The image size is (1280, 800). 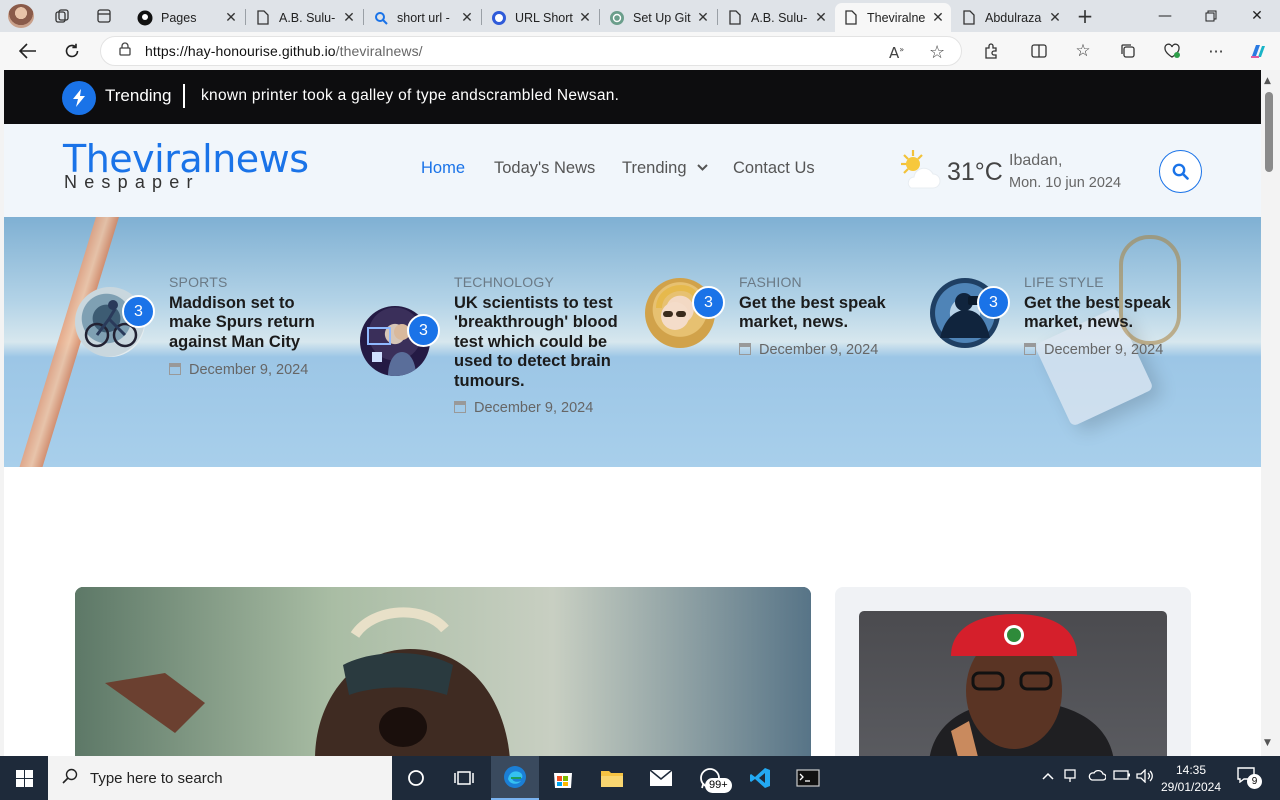 What do you see at coordinates (1036, 160) in the screenshot?
I see `weather-city: Ibadan,` at bounding box center [1036, 160].